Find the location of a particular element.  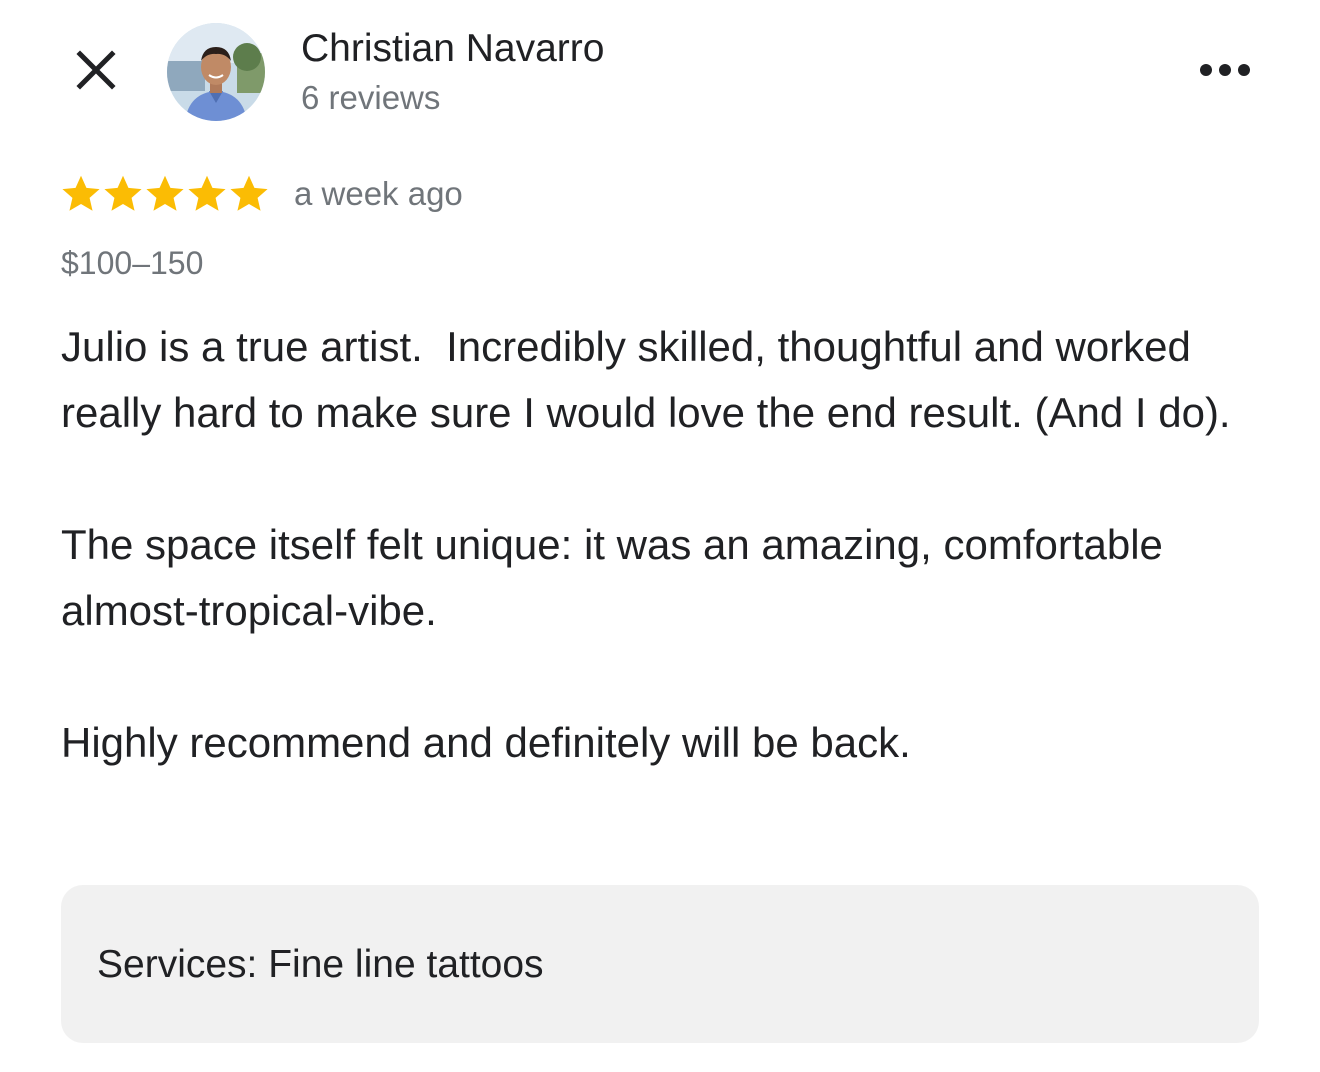

reviewer-review-count: 6 reviews is located at coordinates (370, 98).